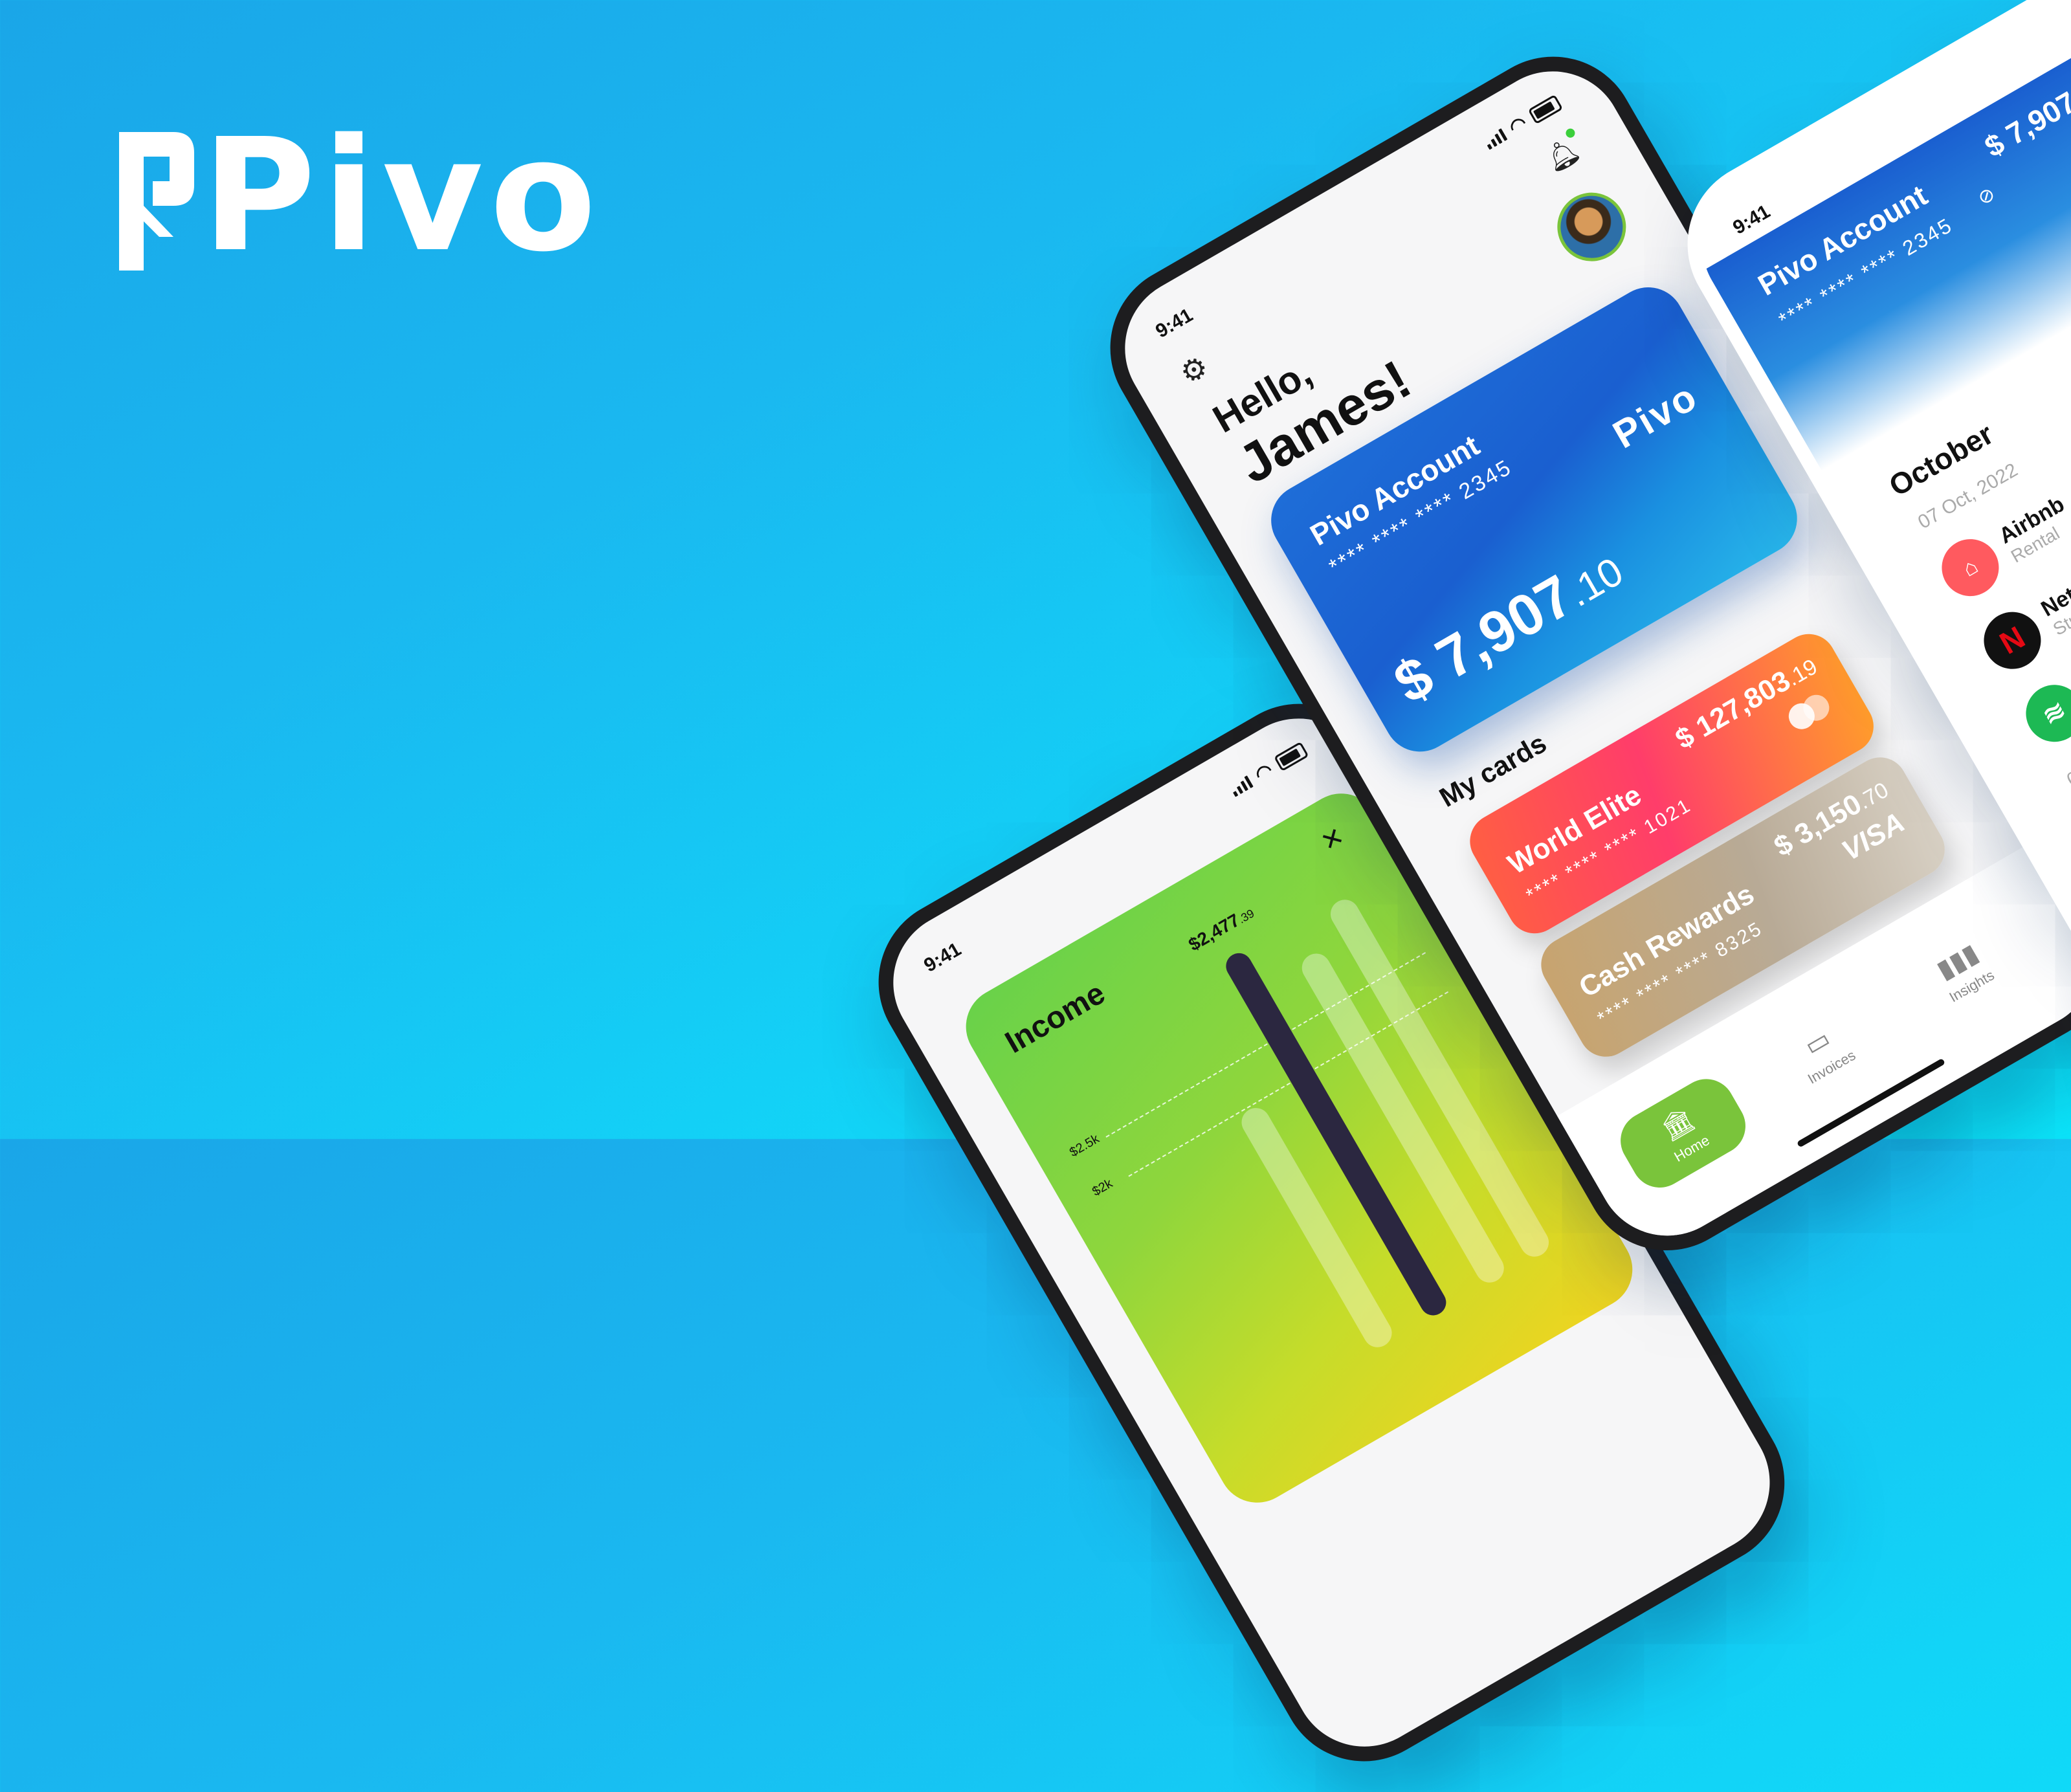 The image size is (2071, 1792). Describe the element at coordinates (2043, 713) in the screenshot. I see `spotify-icon: ≋` at that location.